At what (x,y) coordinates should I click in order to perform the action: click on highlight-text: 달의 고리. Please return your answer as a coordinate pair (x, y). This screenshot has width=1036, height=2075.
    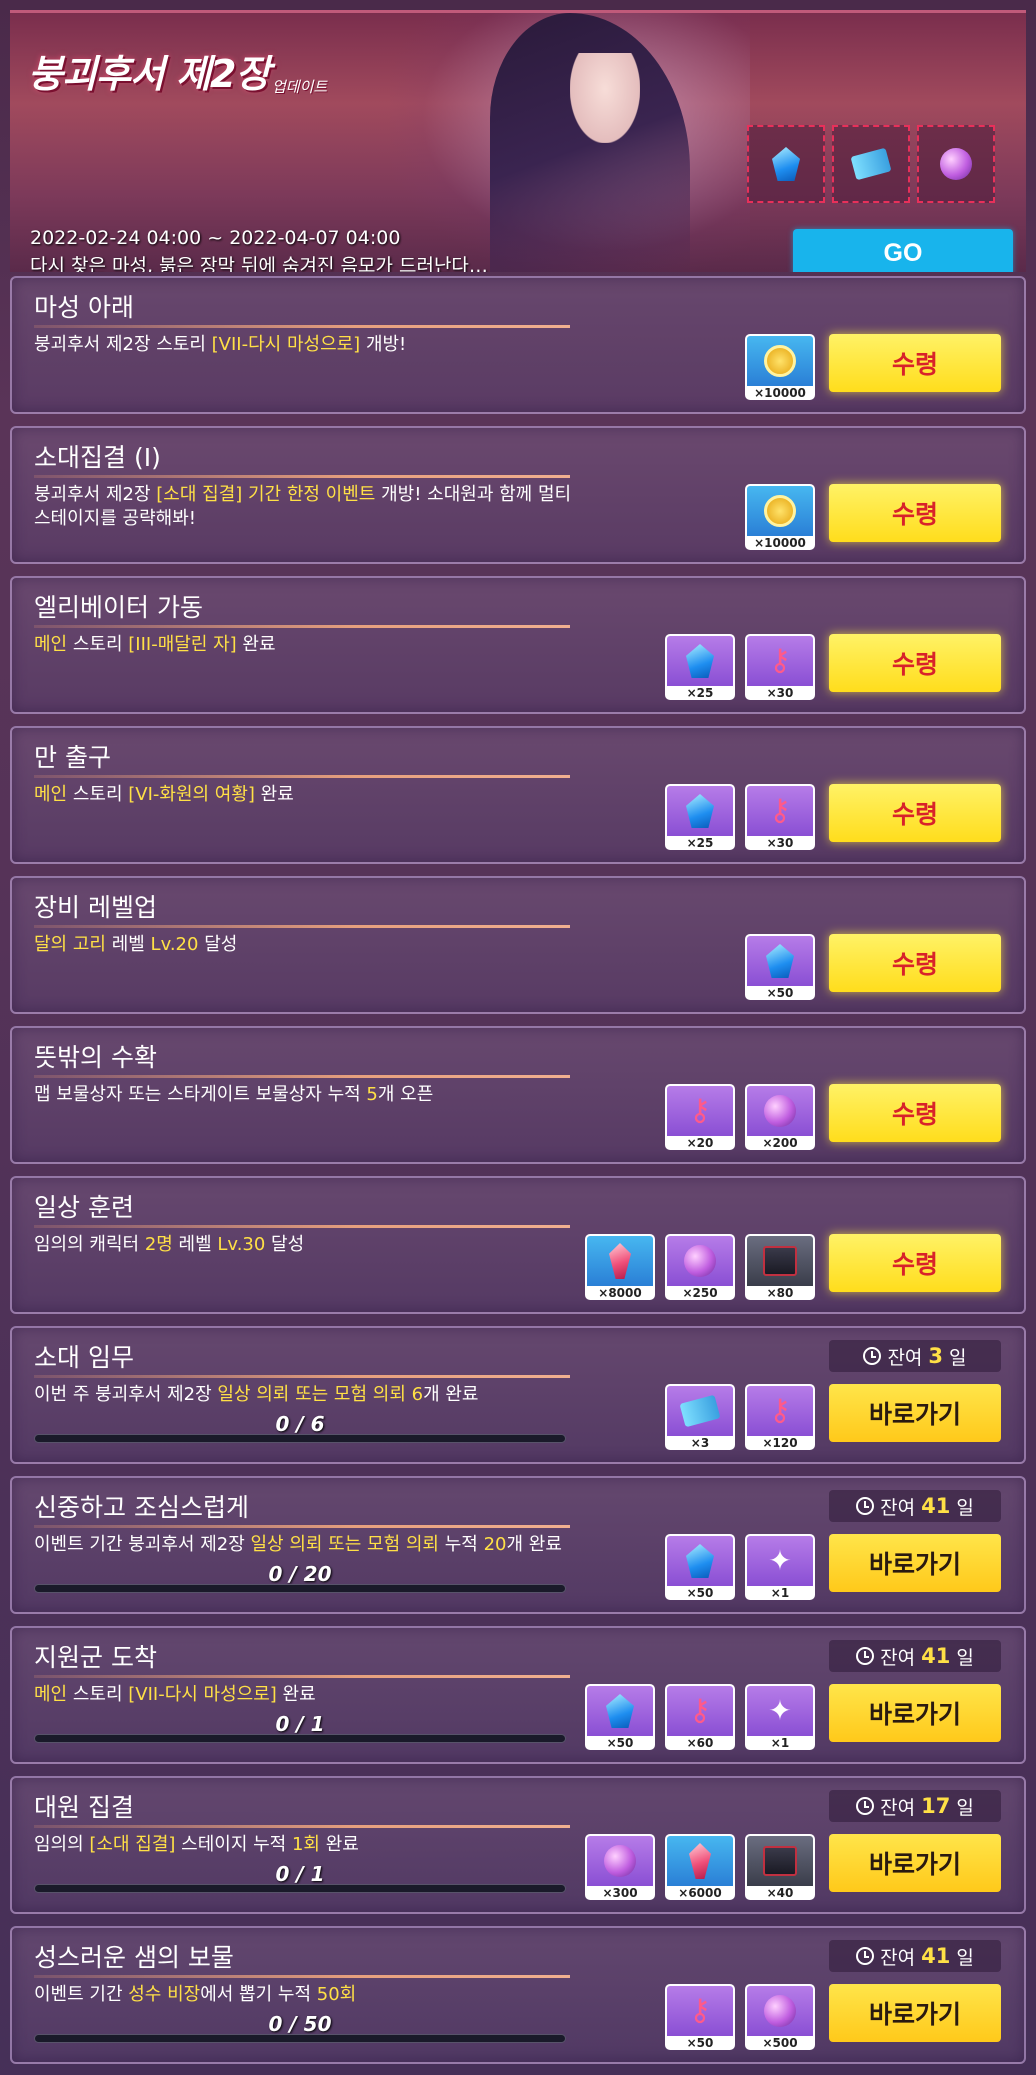
    Looking at the image, I should click on (70, 944).